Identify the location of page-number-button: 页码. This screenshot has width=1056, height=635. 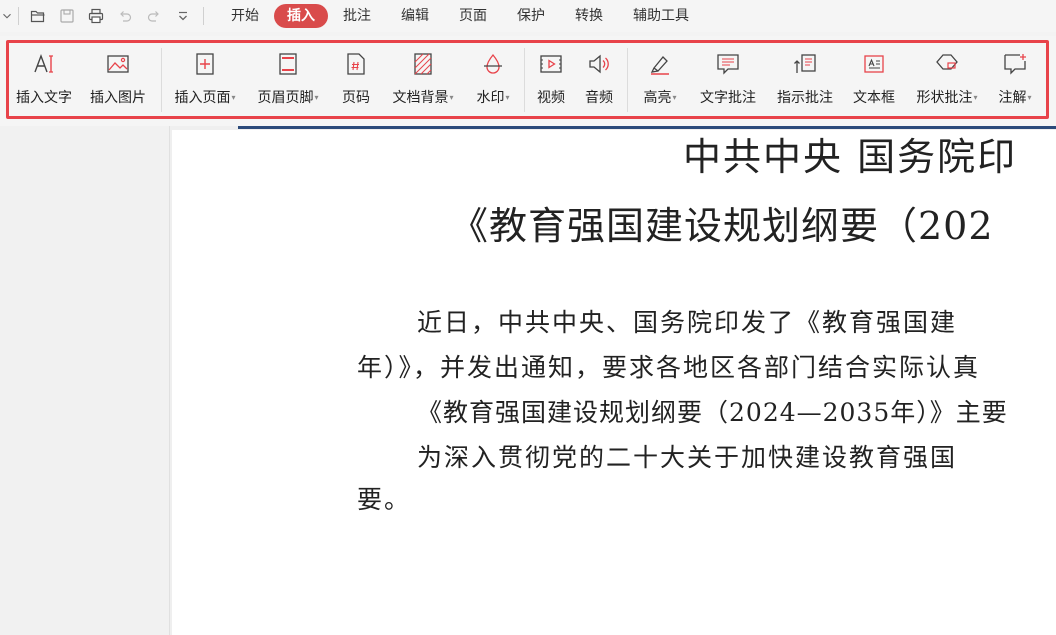
(356, 80).